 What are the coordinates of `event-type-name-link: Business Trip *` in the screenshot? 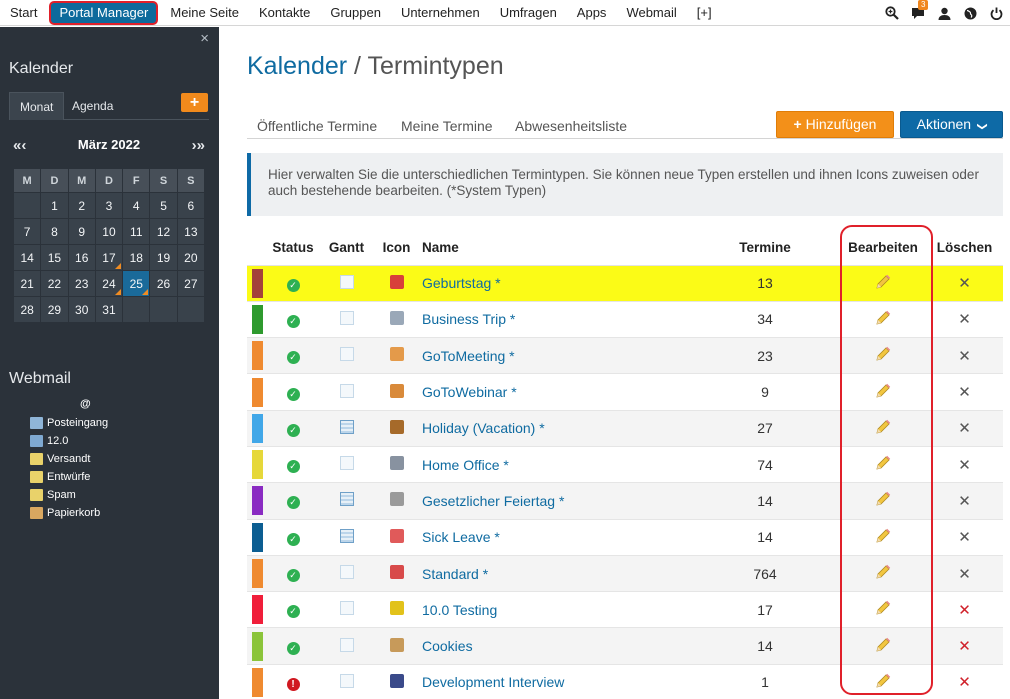 It's located at (468, 319).